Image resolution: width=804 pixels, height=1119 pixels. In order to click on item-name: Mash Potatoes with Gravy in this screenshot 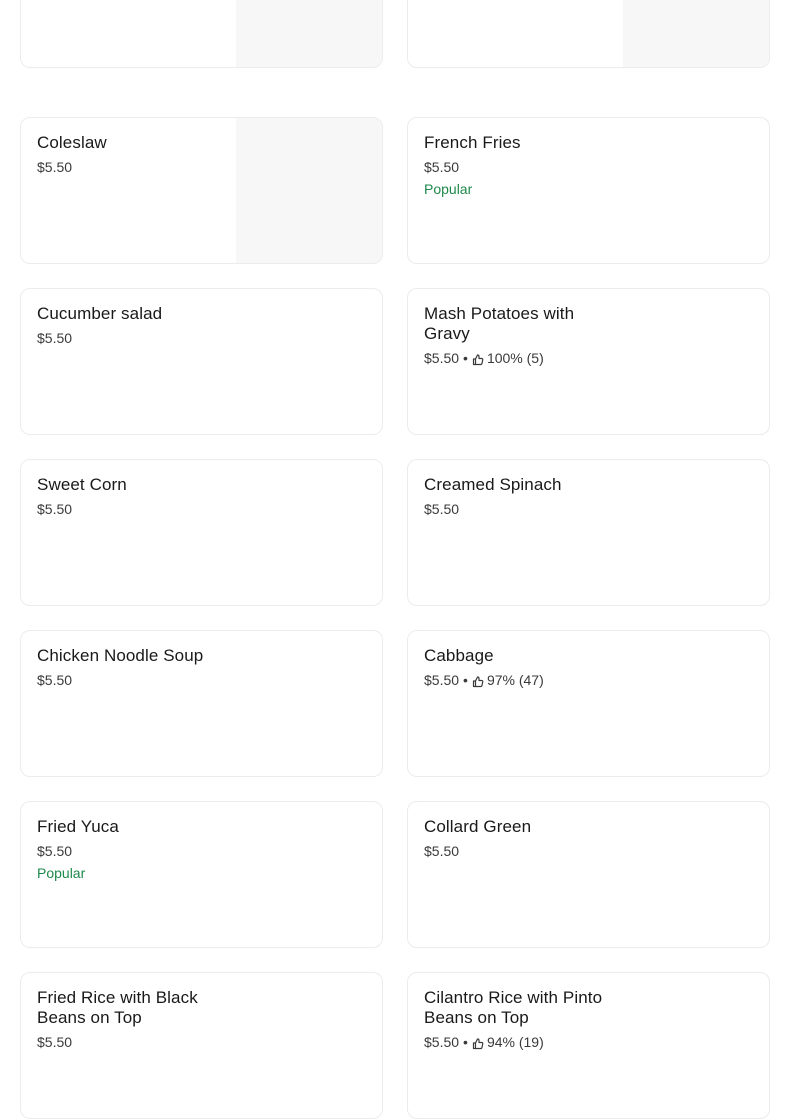, I will do `click(499, 323)`.